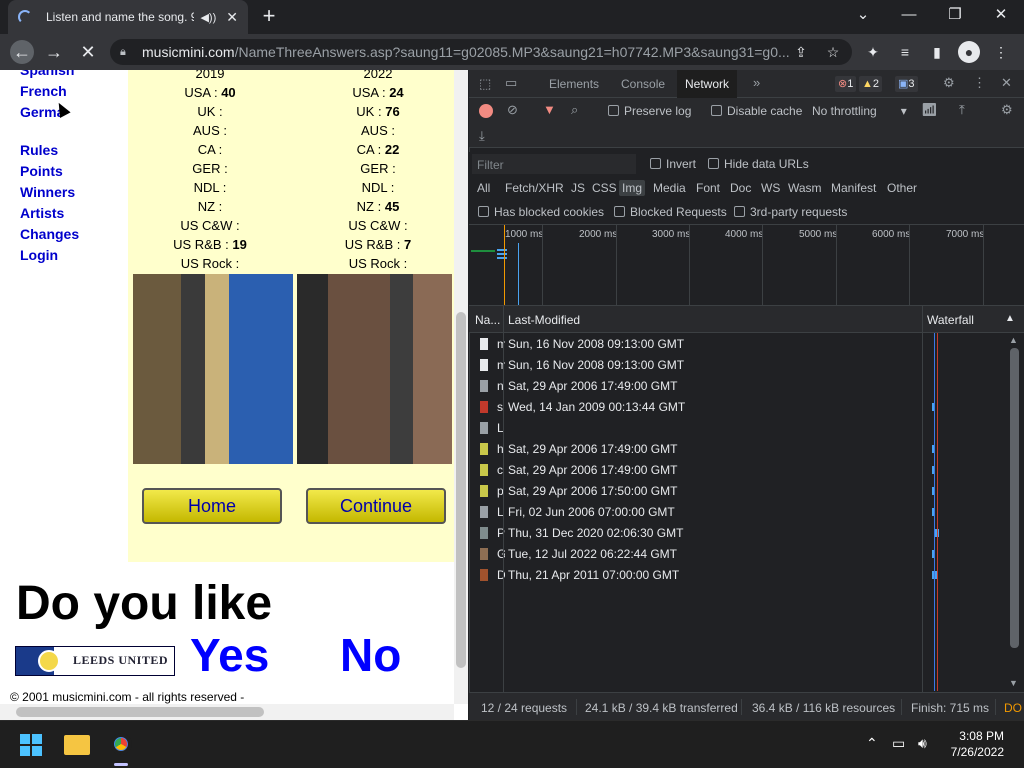 This screenshot has height=768, width=1024. What do you see at coordinates (756, 82) in the screenshot?
I see `more-tabs-icon: »` at bounding box center [756, 82].